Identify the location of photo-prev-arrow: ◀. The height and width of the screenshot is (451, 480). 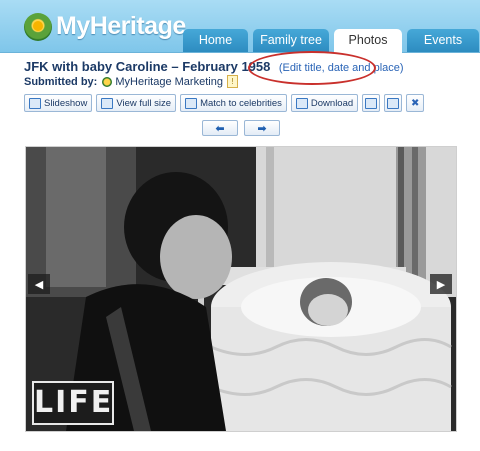
(39, 284).